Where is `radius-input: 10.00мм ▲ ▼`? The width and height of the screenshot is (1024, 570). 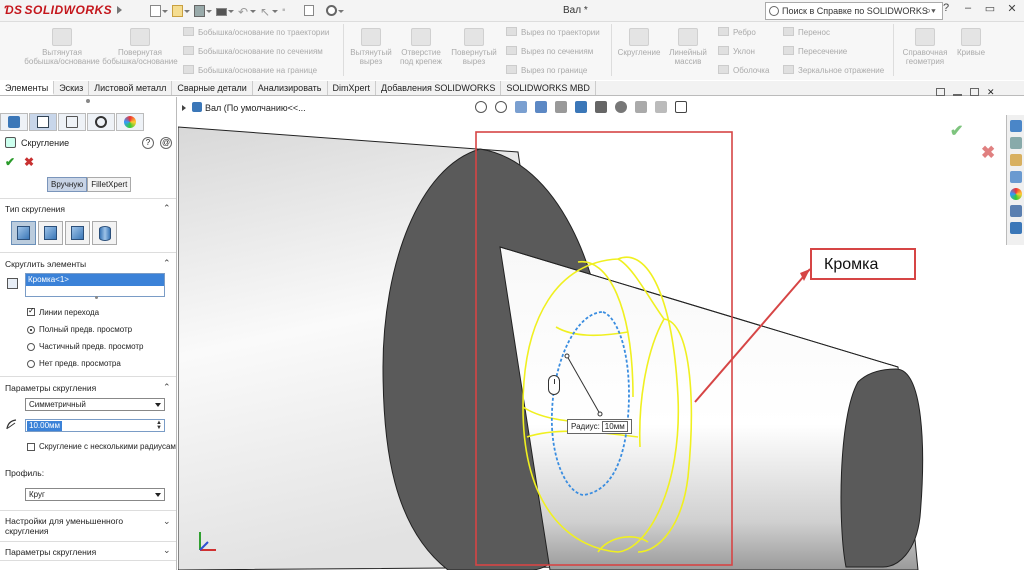
radius-input: 10.00мм ▲ ▼ is located at coordinates (95, 425).